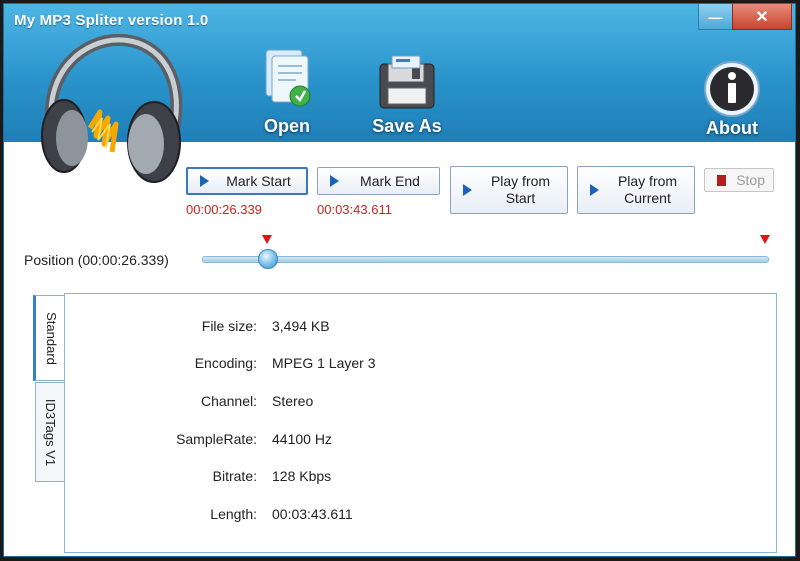 The image size is (800, 561). Describe the element at coordinates (415, 403) in the screenshot. I see `info-row: Channel: Stereo` at that location.